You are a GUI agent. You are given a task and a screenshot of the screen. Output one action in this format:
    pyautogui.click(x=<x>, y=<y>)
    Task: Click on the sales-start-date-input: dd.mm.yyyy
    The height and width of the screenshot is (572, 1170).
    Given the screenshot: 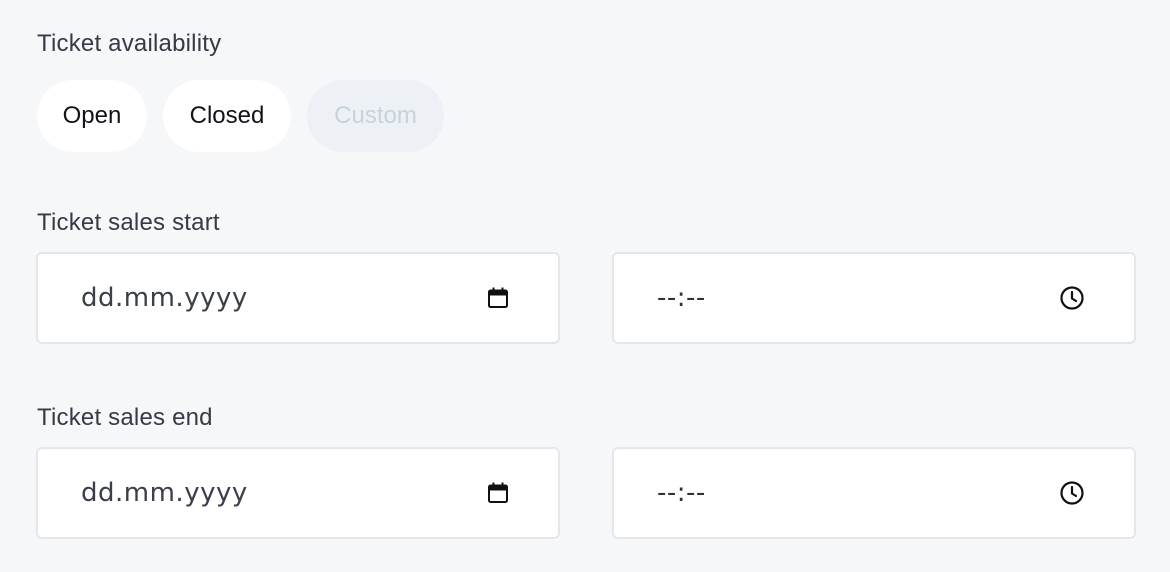 What is the action you would take?
    pyautogui.click(x=298, y=298)
    